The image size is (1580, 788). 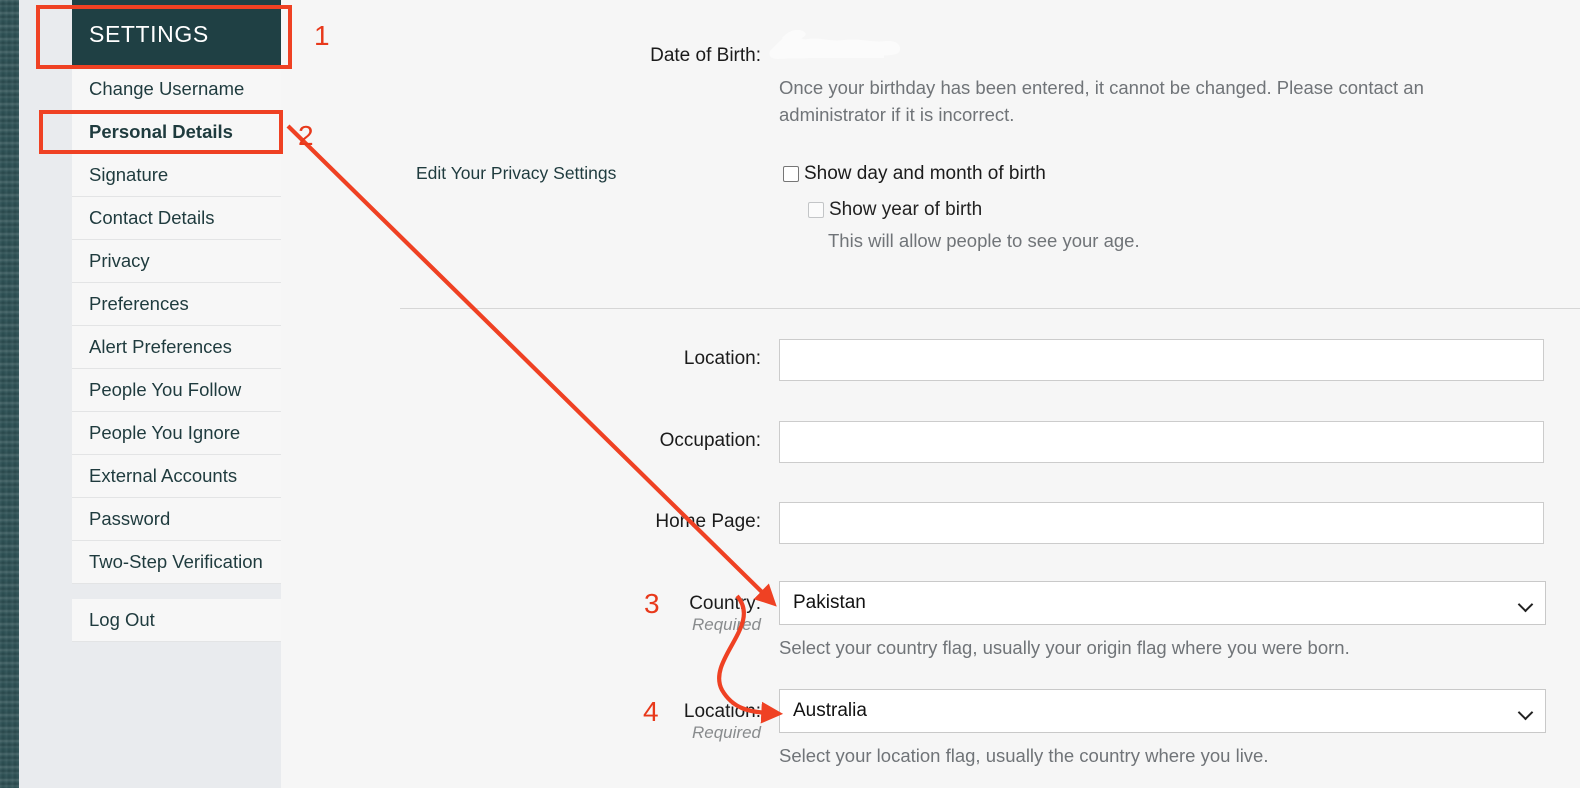 I want to click on location-text-label: Location:, so click(x=722, y=358).